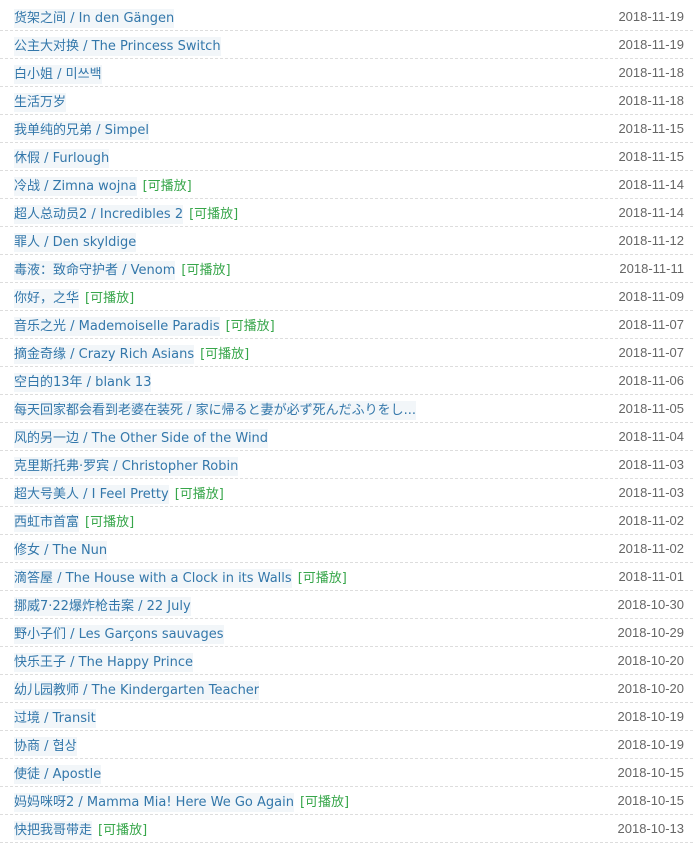  What do you see at coordinates (94, 18) in the screenshot?
I see `movie-title-link: 货架之间 / In den Gängen` at bounding box center [94, 18].